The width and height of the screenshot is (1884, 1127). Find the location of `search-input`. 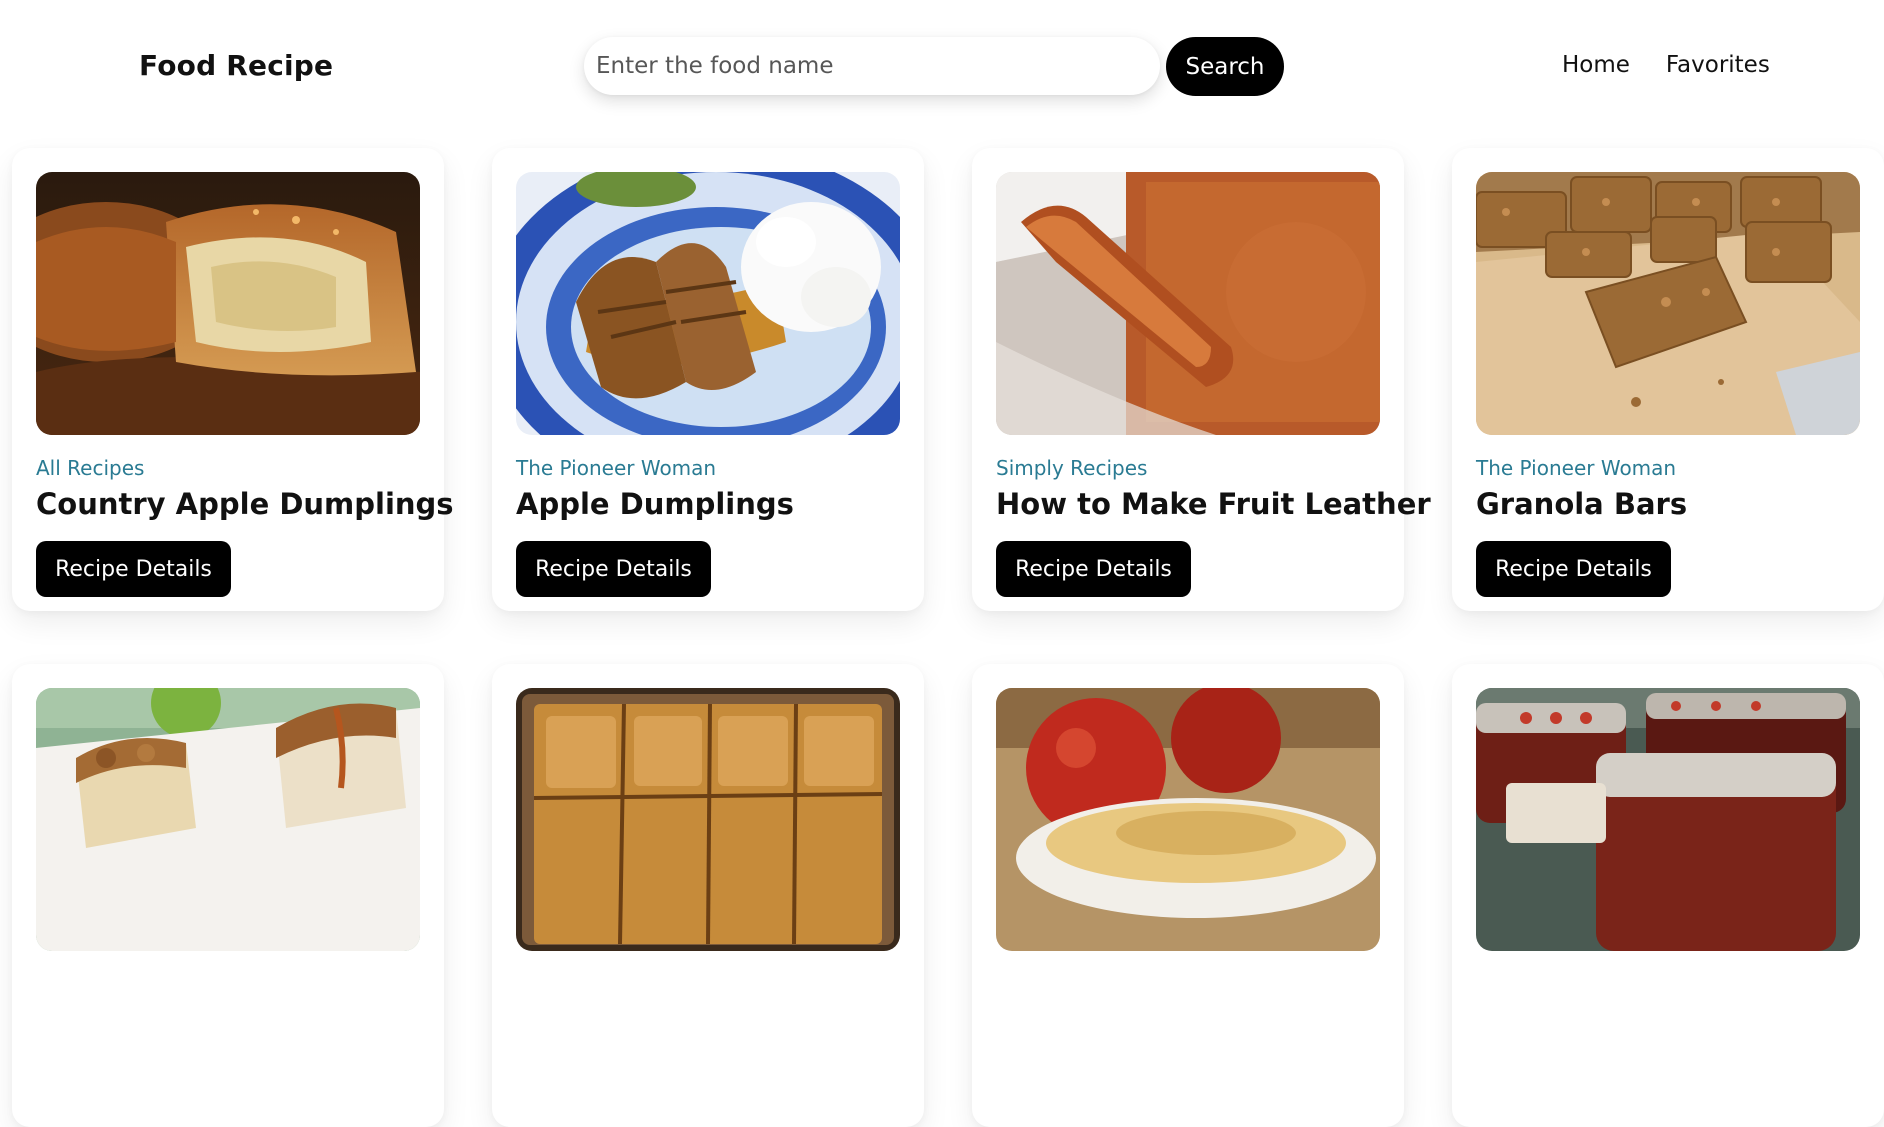

search-input is located at coordinates (872, 66).